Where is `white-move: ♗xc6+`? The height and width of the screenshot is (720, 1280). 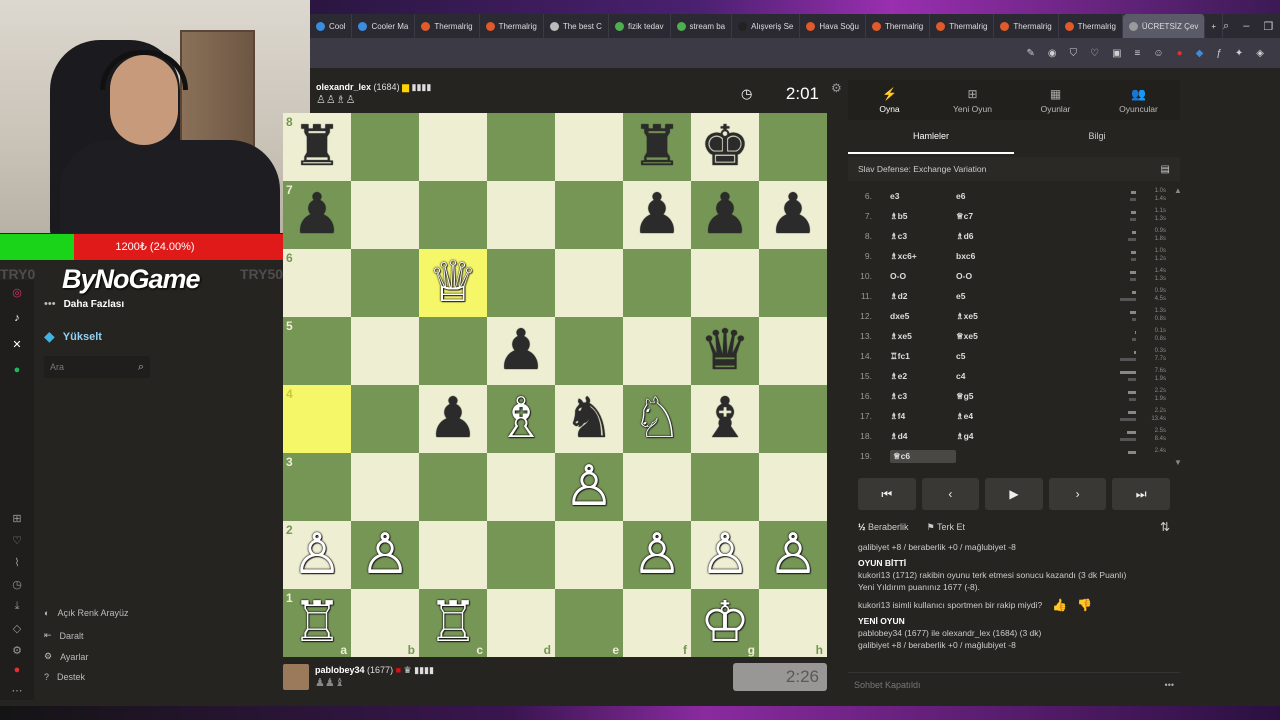
white-move: ♗xc6+ is located at coordinates (923, 256).